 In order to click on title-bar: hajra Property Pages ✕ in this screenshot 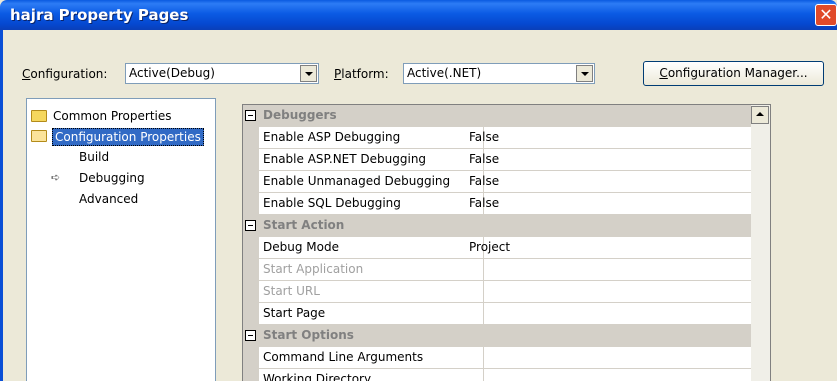, I will do `click(418, 15)`.